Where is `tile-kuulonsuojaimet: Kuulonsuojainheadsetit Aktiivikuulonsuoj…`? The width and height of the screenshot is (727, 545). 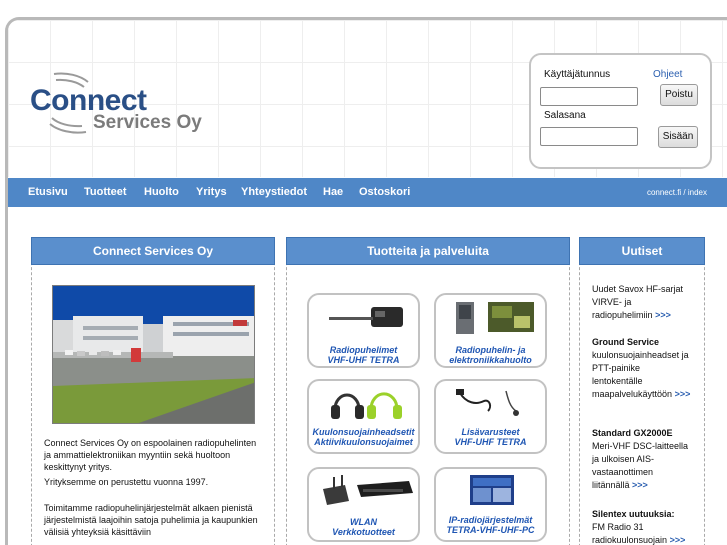 tile-kuulonsuojaimet: Kuulonsuojainheadsetit Aktiivikuulonsuoj… is located at coordinates (363, 416).